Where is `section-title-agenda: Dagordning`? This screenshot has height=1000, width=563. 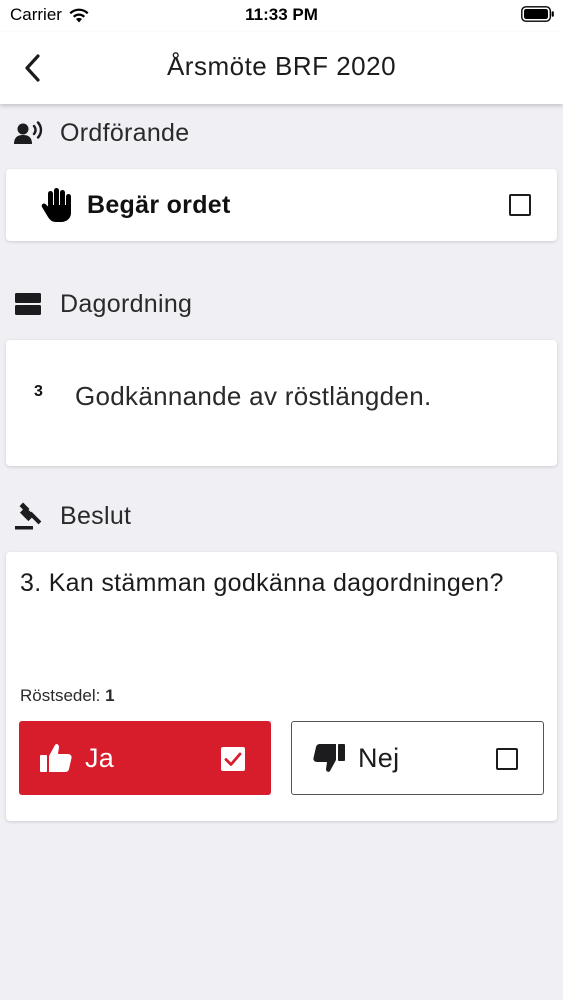 section-title-agenda: Dagordning is located at coordinates (126, 303).